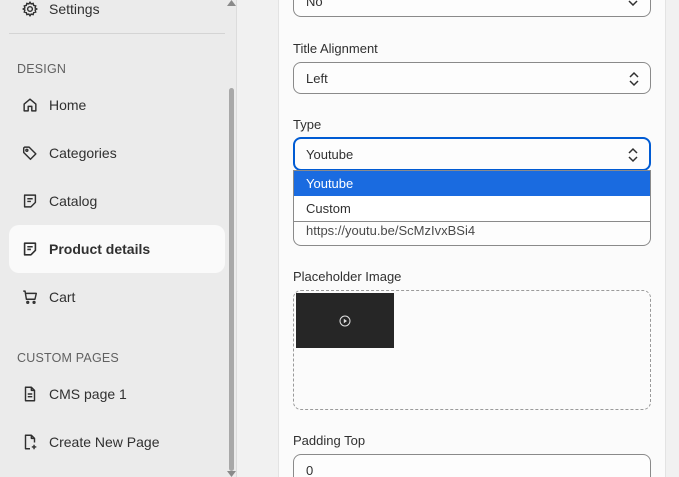 Image resolution: width=679 pixels, height=477 pixels. I want to click on page-icon, so click(30, 394).